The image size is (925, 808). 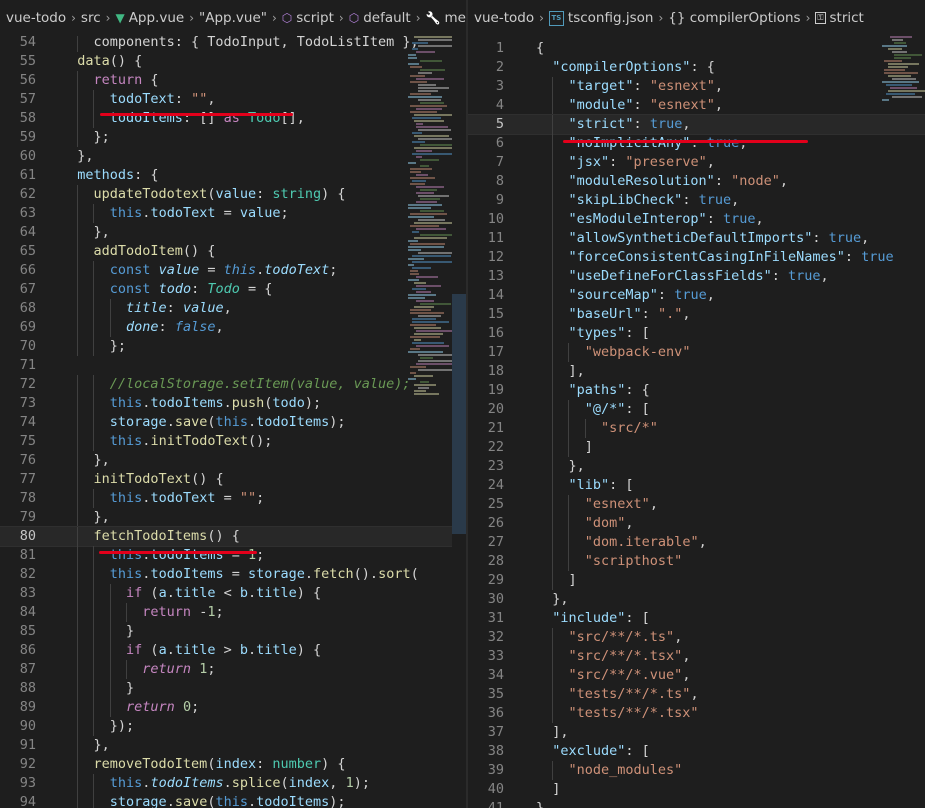 What do you see at coordinates (380, 18) in the screenshot?
I see `breadcrumb-item: ⬡ default` at bounding box center [380, 18].